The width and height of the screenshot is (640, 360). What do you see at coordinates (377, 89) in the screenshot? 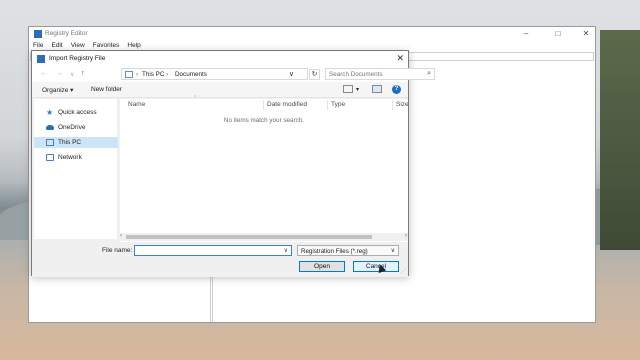
I see `preview-pane-icon` at bounding box center [377, 89].